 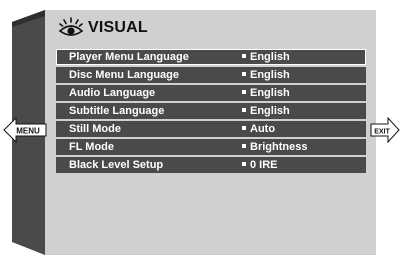 I want to click on title-text: VISUAL, so click(x=118, y=27).